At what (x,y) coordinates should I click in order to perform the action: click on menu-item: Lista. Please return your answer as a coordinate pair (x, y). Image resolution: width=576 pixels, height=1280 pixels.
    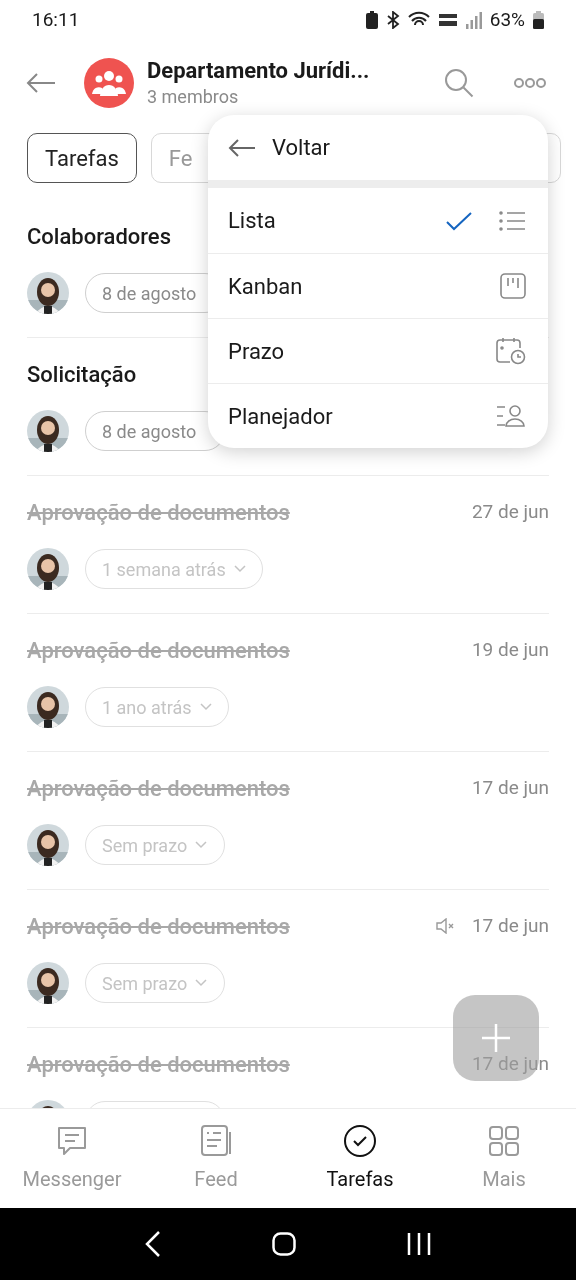
    Looking at the image, I should click on (337, 220).